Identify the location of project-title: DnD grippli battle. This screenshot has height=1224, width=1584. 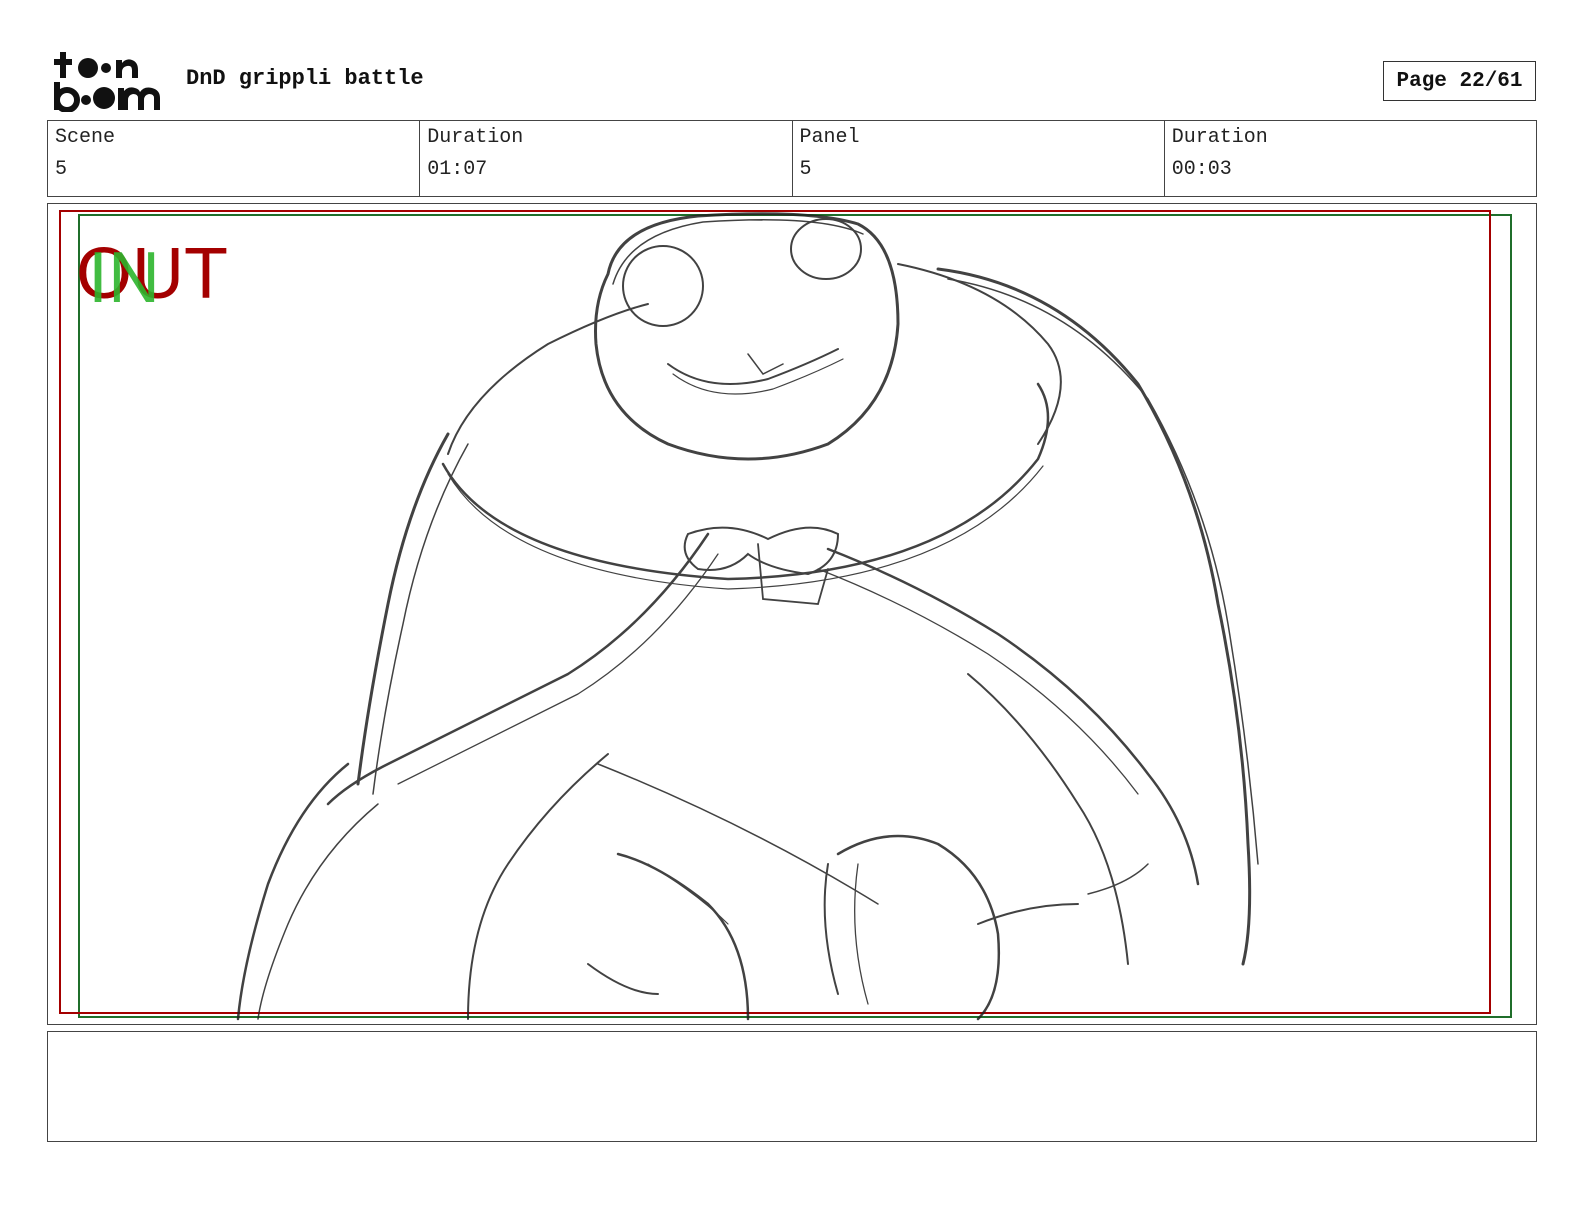
(305, 78).